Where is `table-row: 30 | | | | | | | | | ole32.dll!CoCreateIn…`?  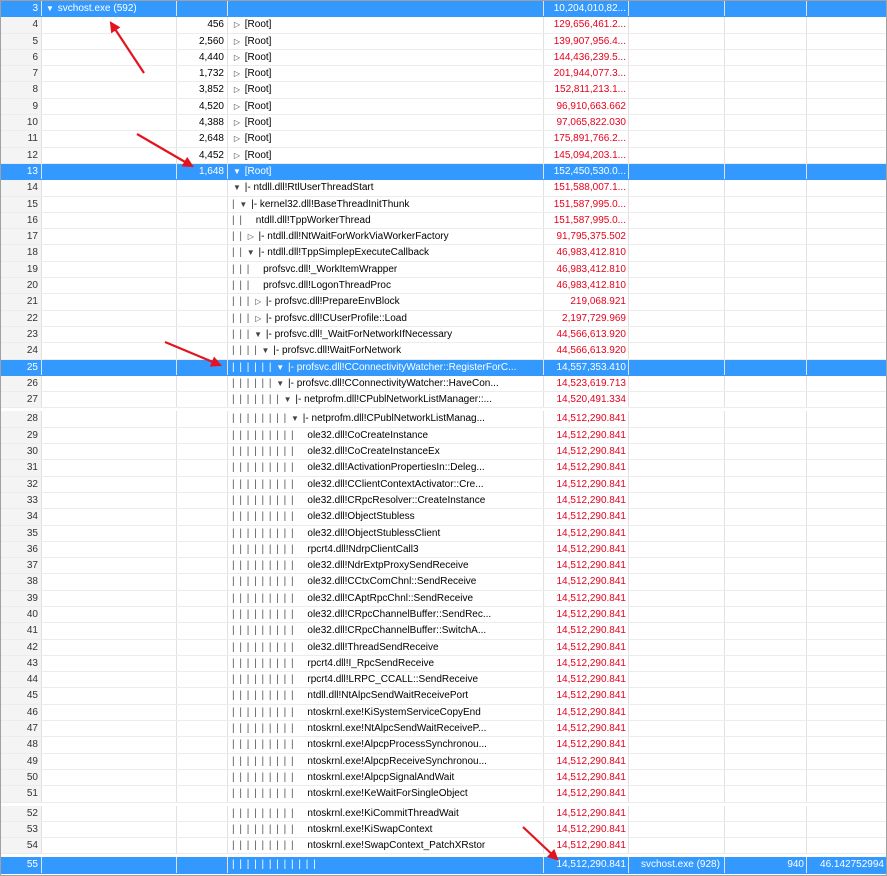 table-row: 30 | | | | | | | | | ole32.dll!CoCreateIn… is located at coordinates (443, 452).